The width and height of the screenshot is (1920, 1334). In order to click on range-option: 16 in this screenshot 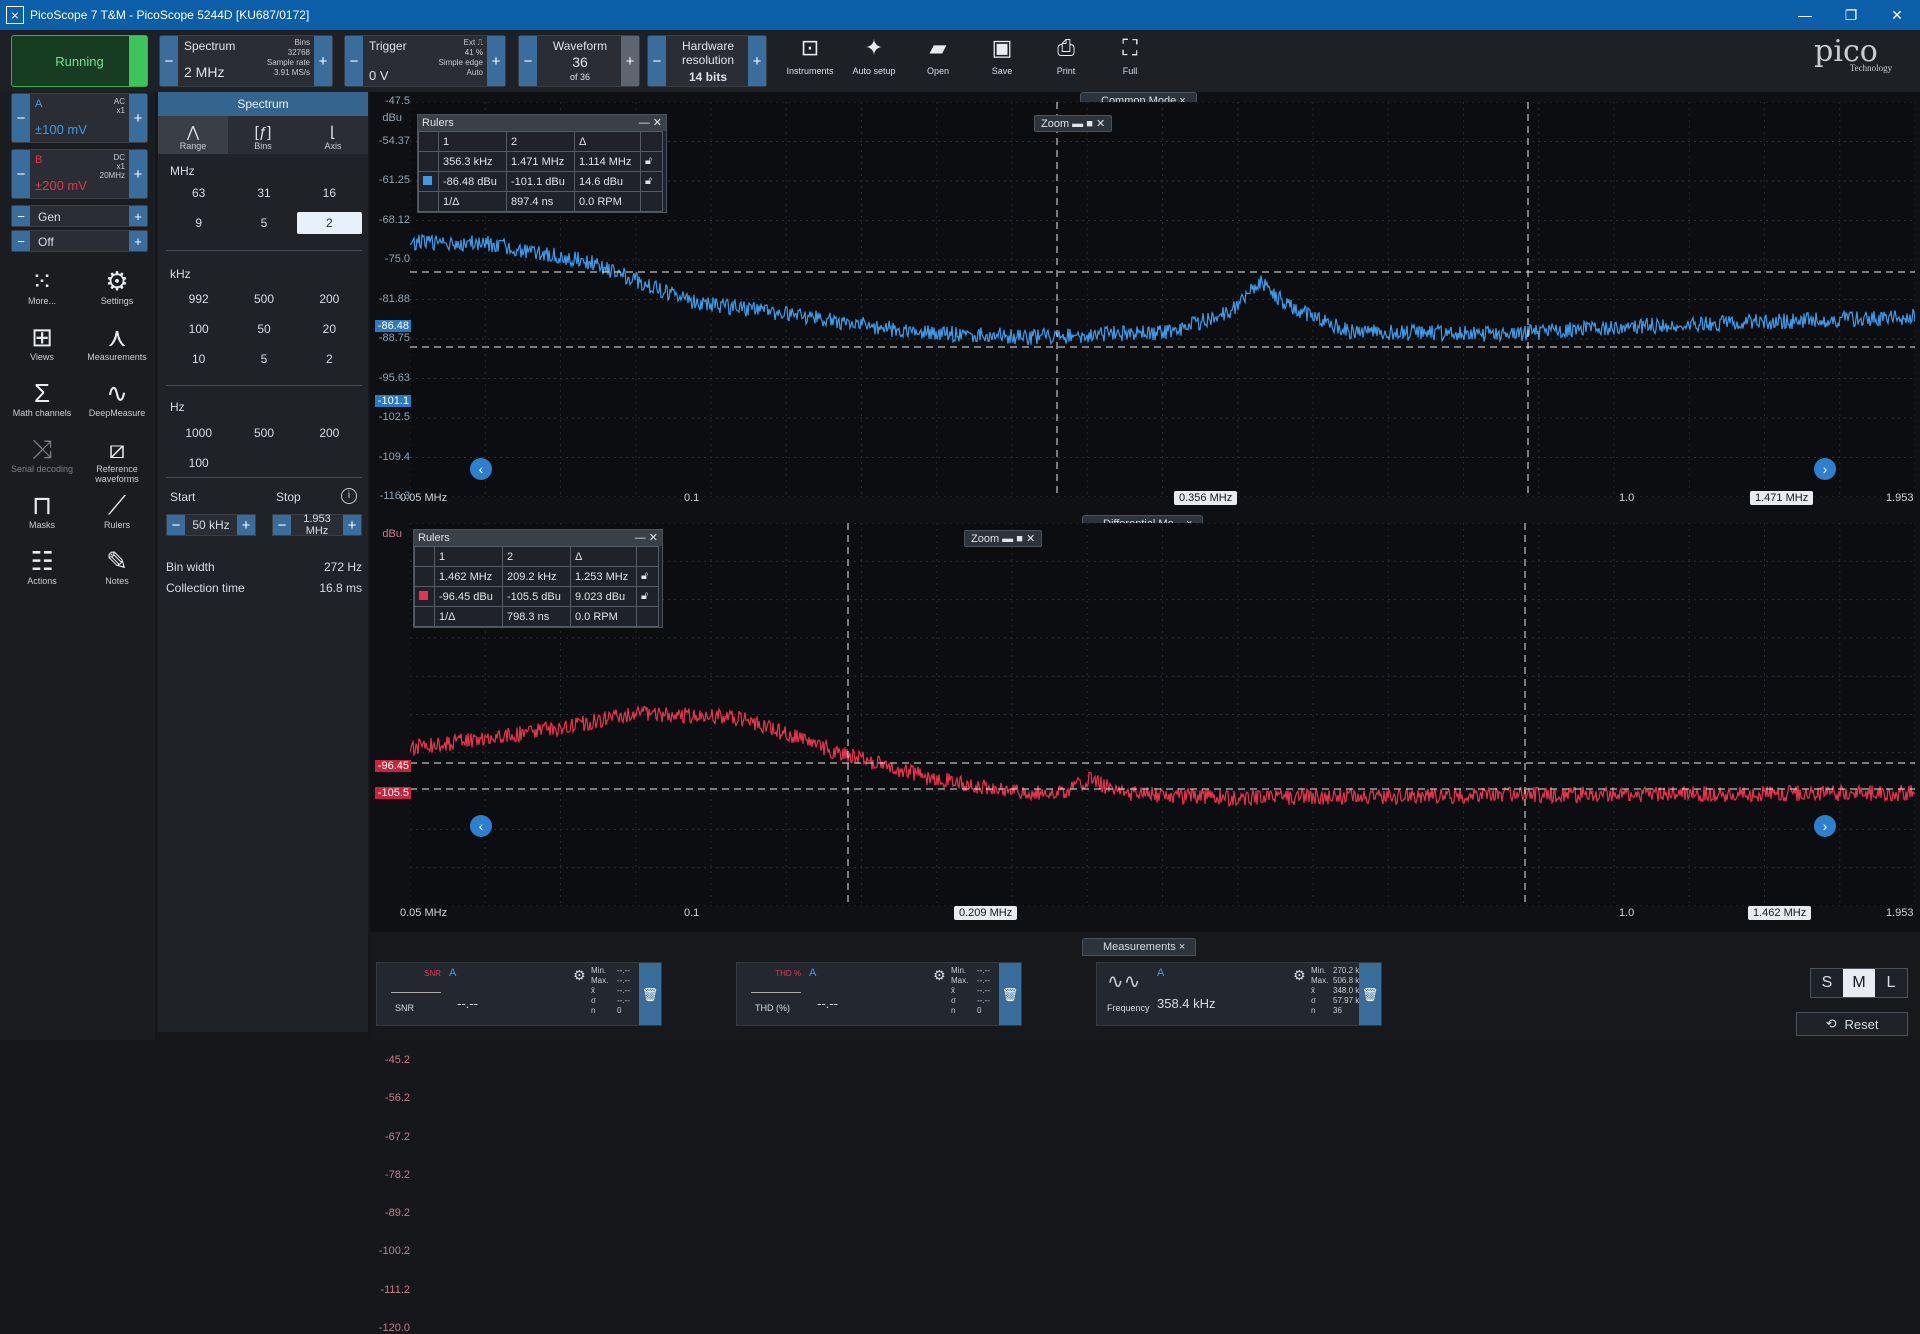, I will do `click(329, 193)`.